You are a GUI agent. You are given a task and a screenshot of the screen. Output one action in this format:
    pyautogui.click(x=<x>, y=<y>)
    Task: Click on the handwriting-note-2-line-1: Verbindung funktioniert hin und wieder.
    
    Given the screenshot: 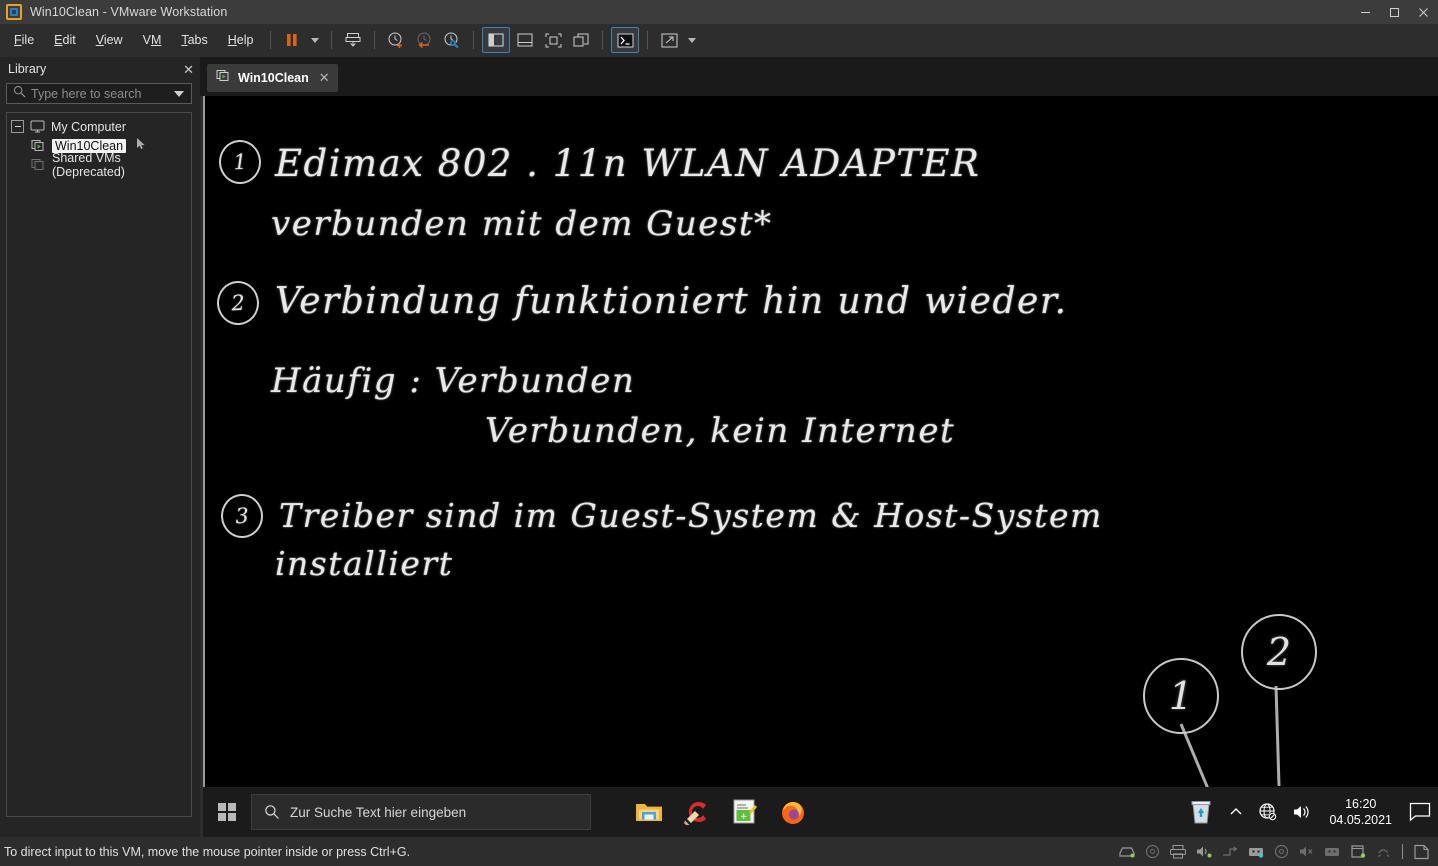 What is the action you would take?
    pyautogui.click(x=671, y=301)
    